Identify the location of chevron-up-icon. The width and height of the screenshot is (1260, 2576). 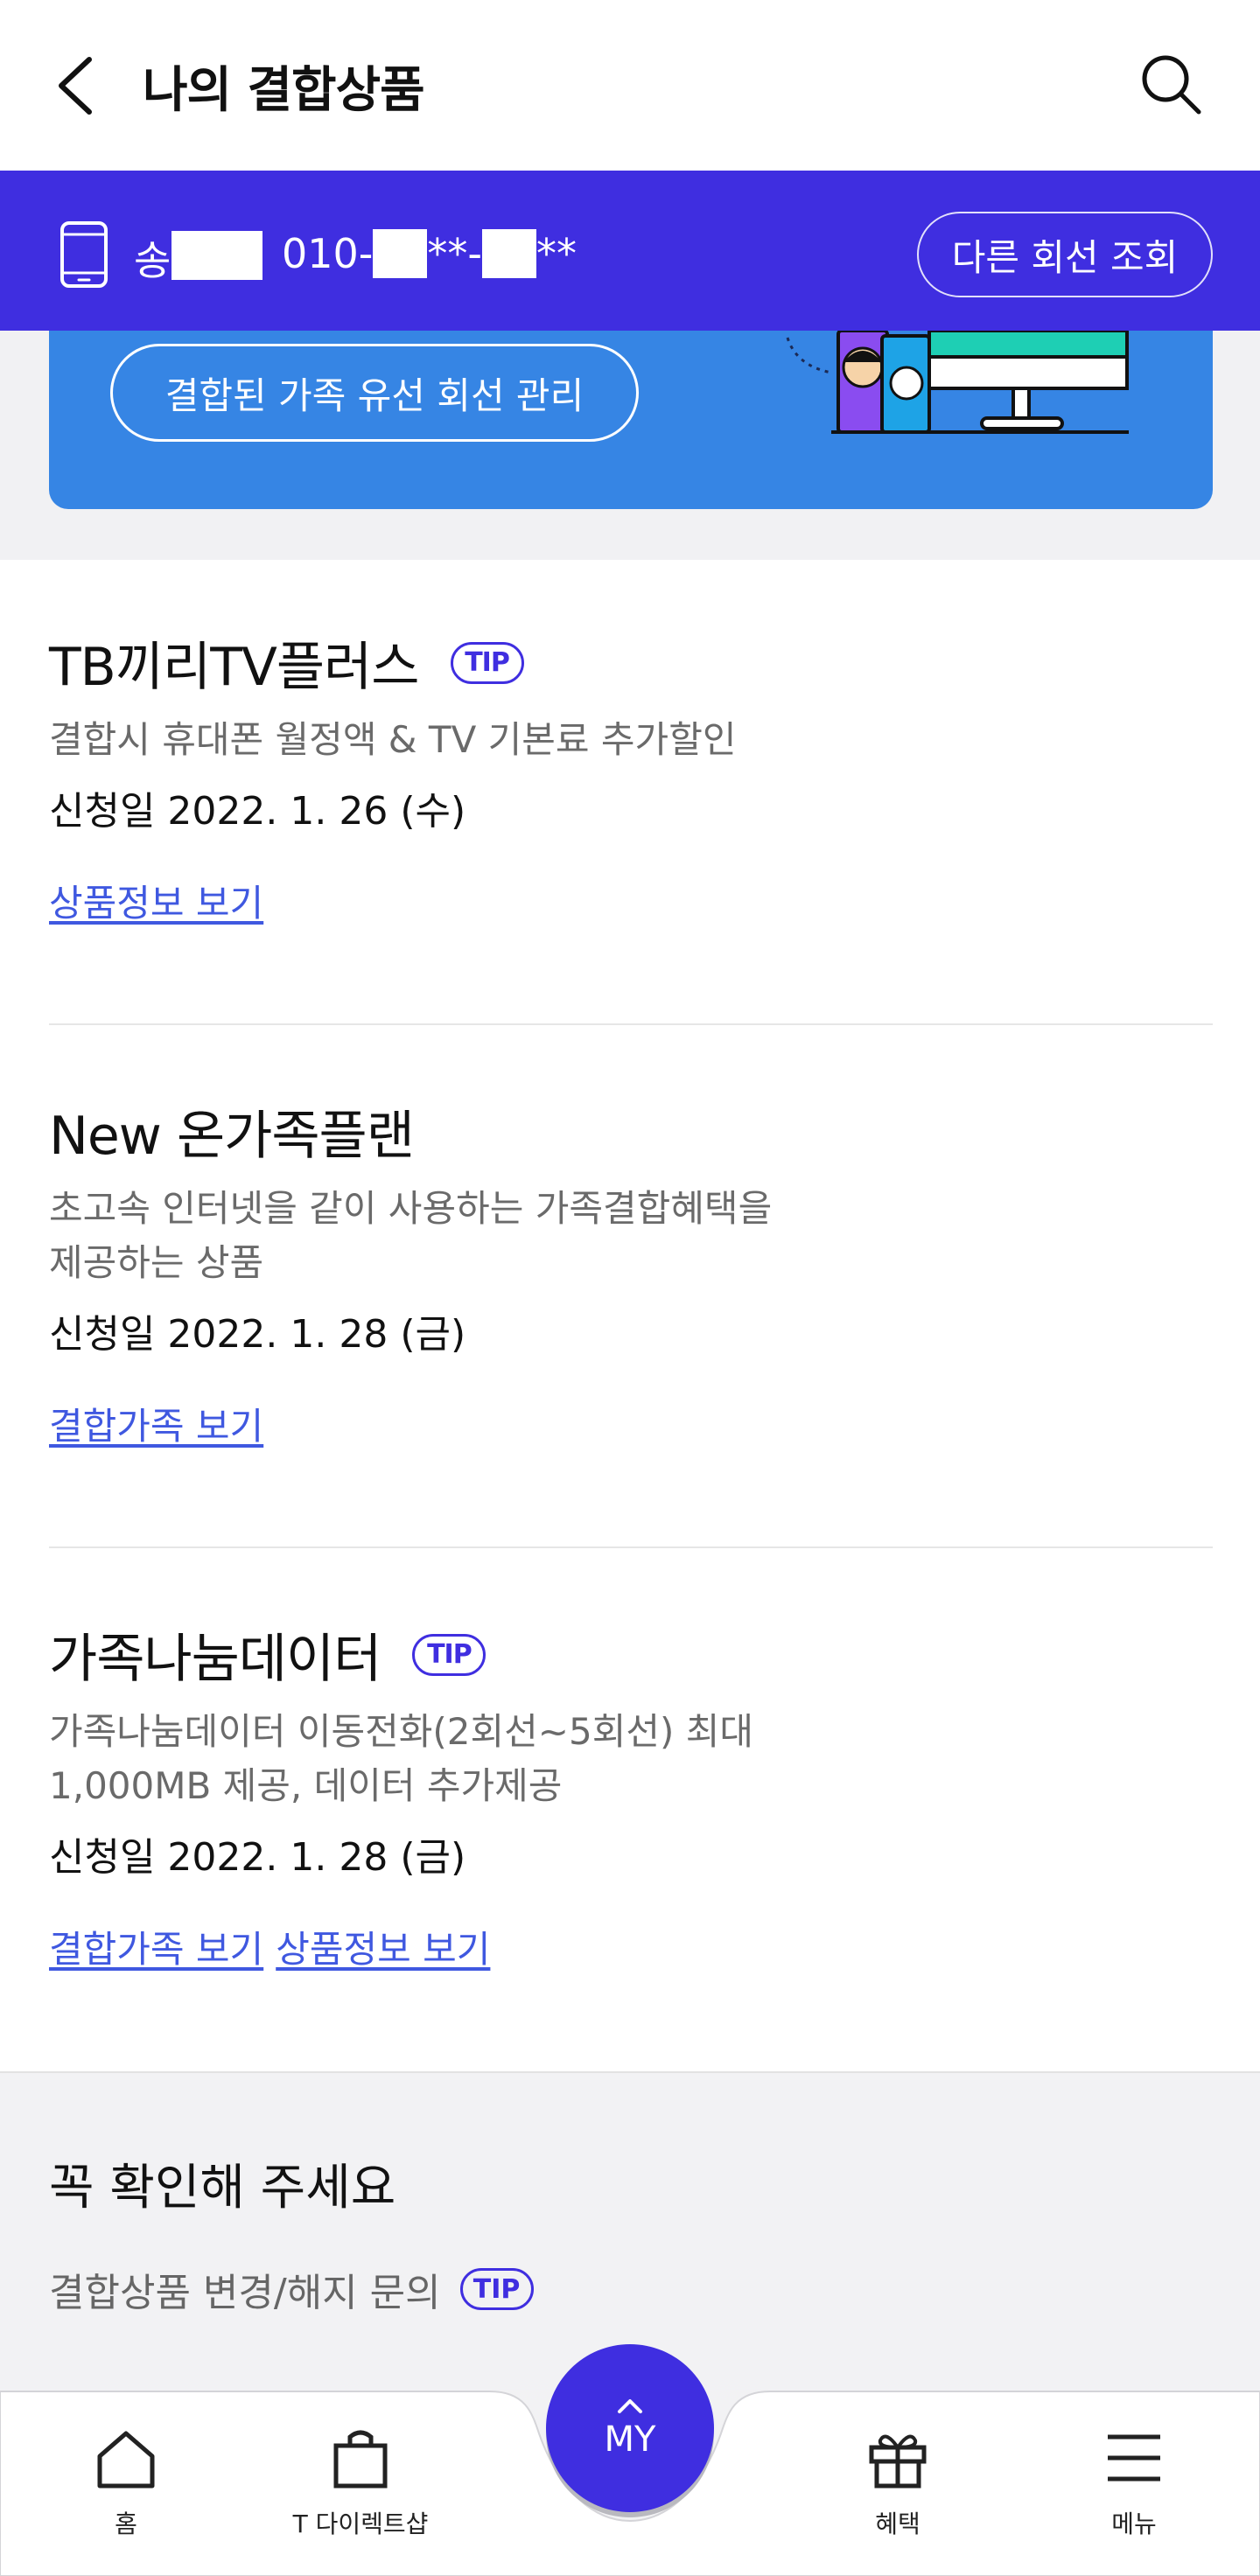
(630, 2406).